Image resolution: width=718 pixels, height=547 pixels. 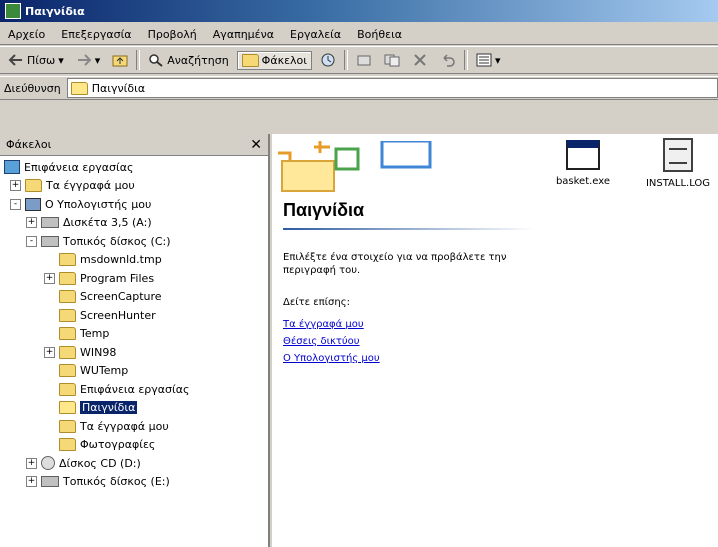 I want to click on tree-item-my-documents-folder: Τα έγγραφά μου, so click(x=134, y=426).